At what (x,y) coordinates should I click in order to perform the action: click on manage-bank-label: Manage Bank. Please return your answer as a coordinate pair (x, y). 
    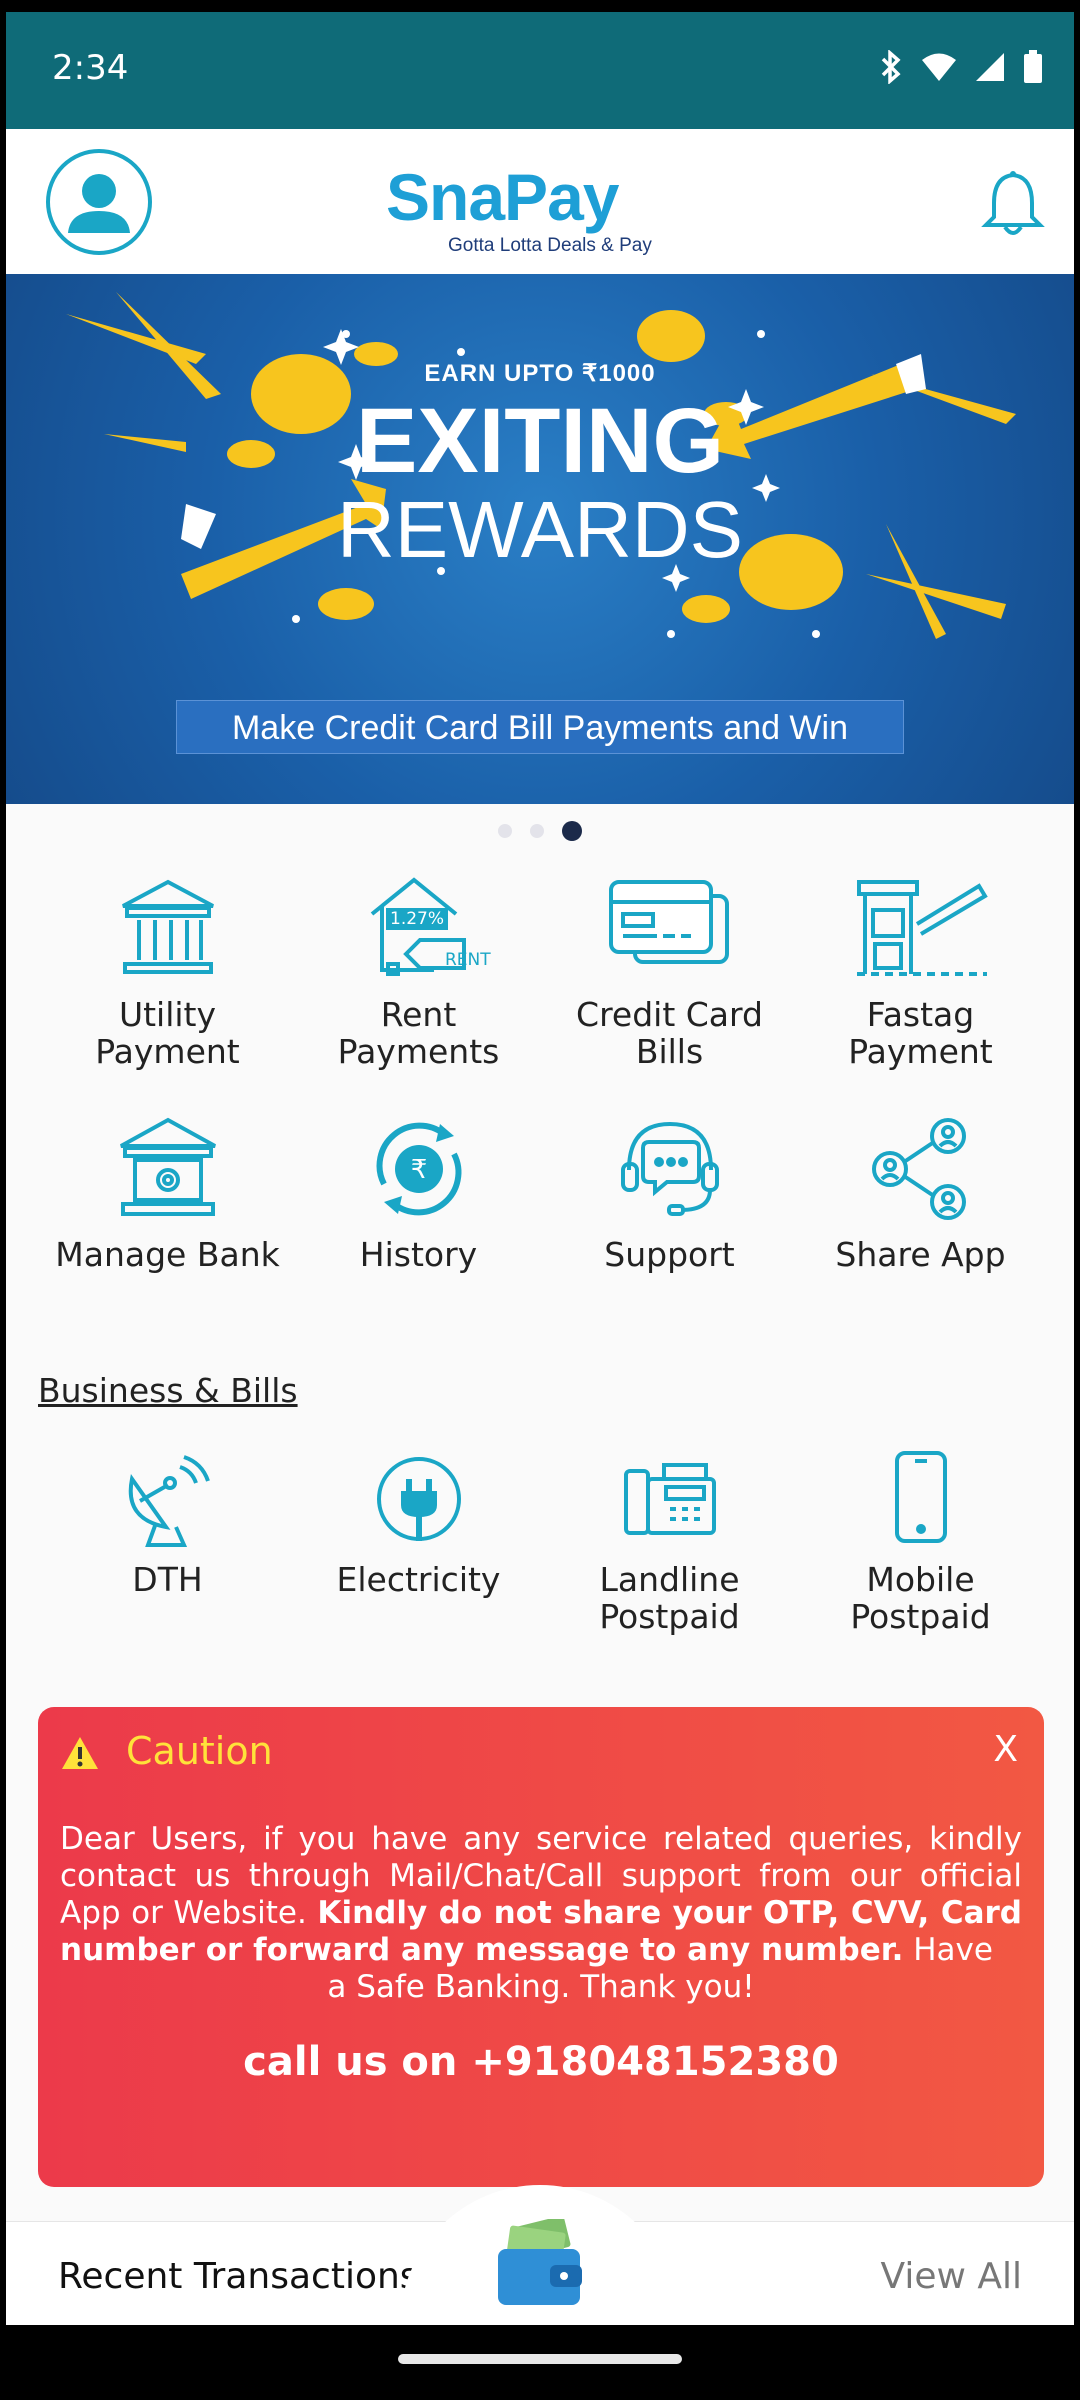
    Looking at the image, I should click on (167, 1254).